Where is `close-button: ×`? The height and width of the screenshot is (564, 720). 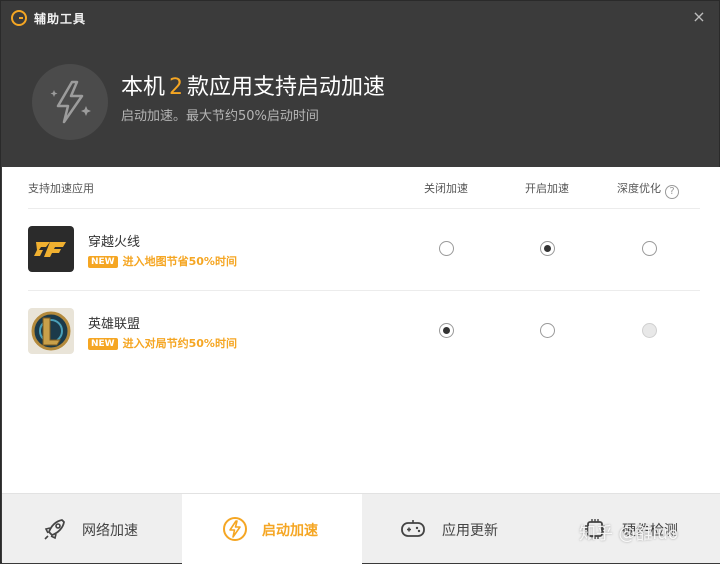
close-button: × is located at coordinates (699, 17).